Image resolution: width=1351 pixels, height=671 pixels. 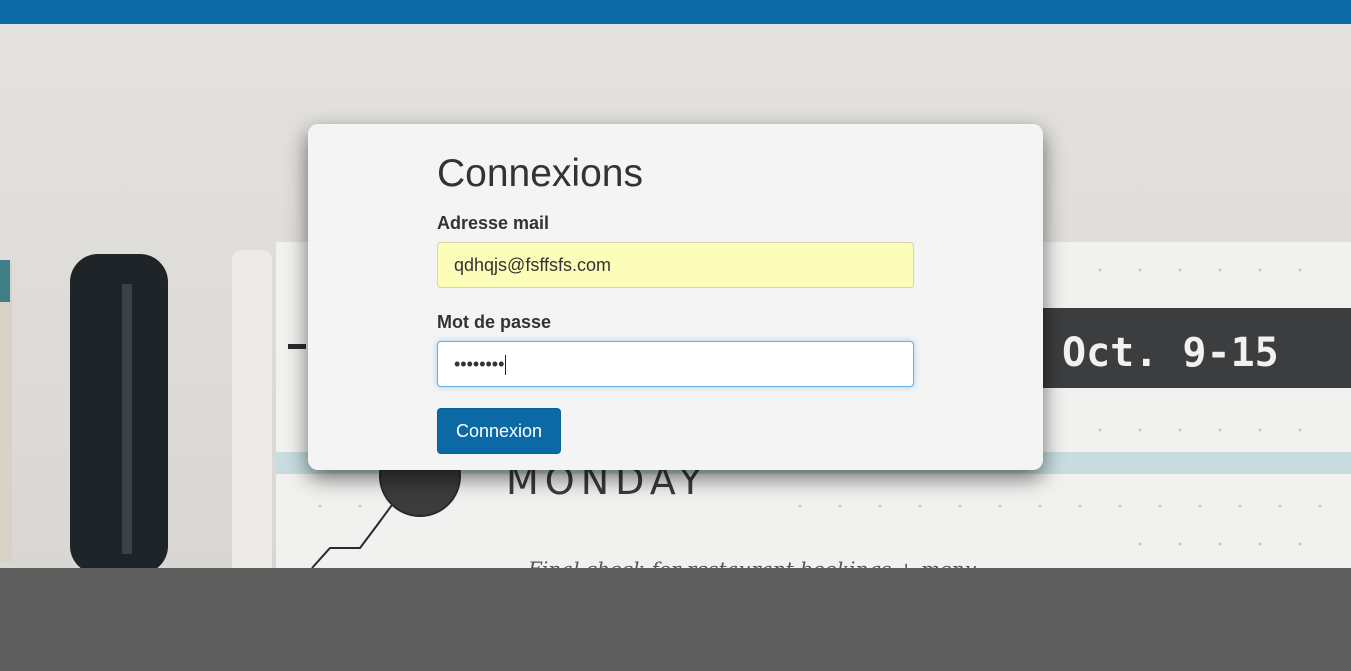 I want to click on email-label: Adresse mail, so click(x=493, y=223).